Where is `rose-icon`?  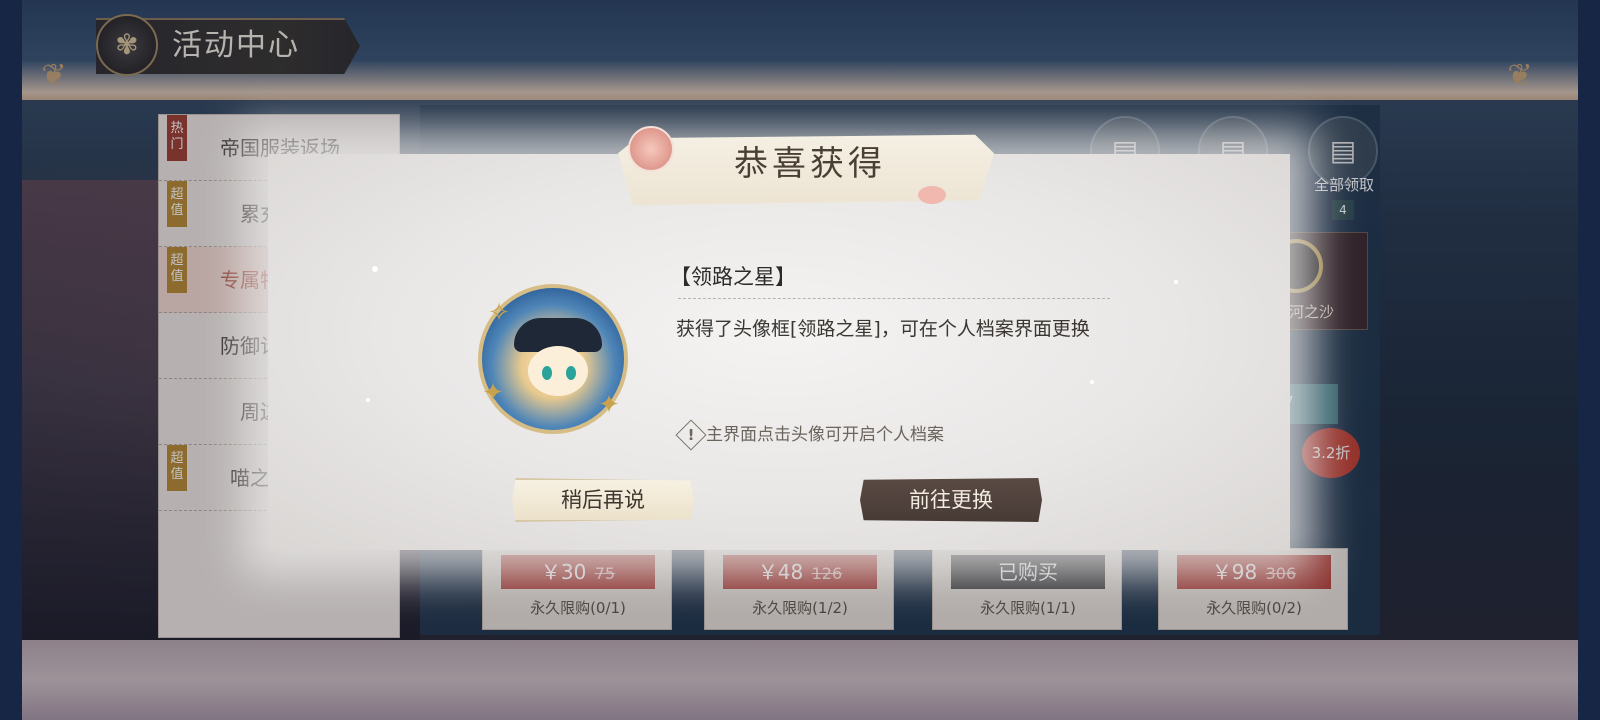
rose-icon is located at coordinates (651, 149).